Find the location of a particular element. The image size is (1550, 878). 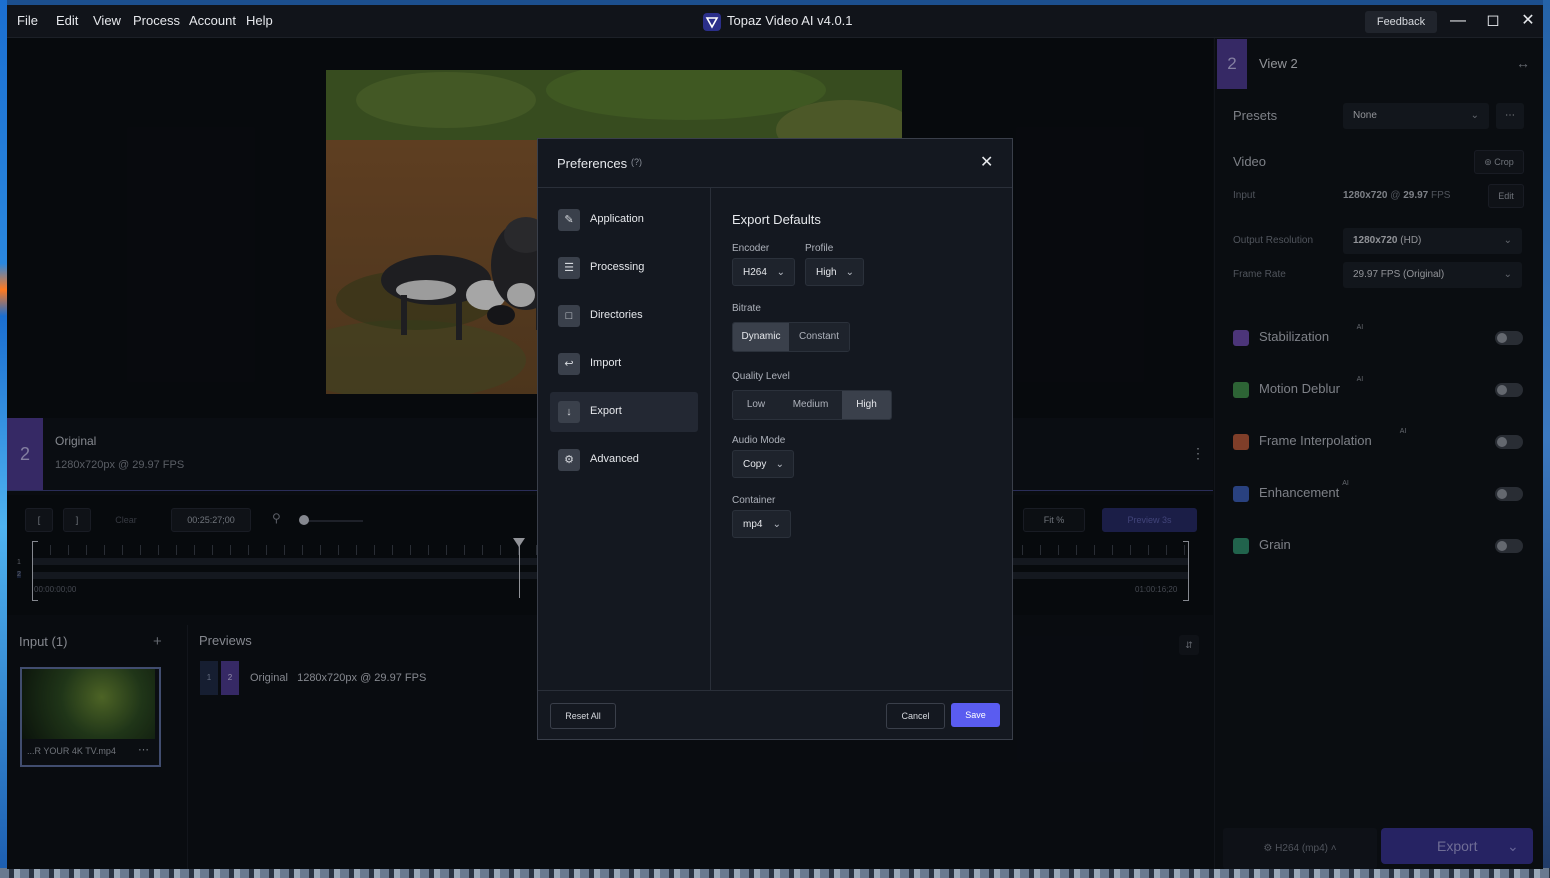

container-value: mp4 is located at coordinates (753, 524).